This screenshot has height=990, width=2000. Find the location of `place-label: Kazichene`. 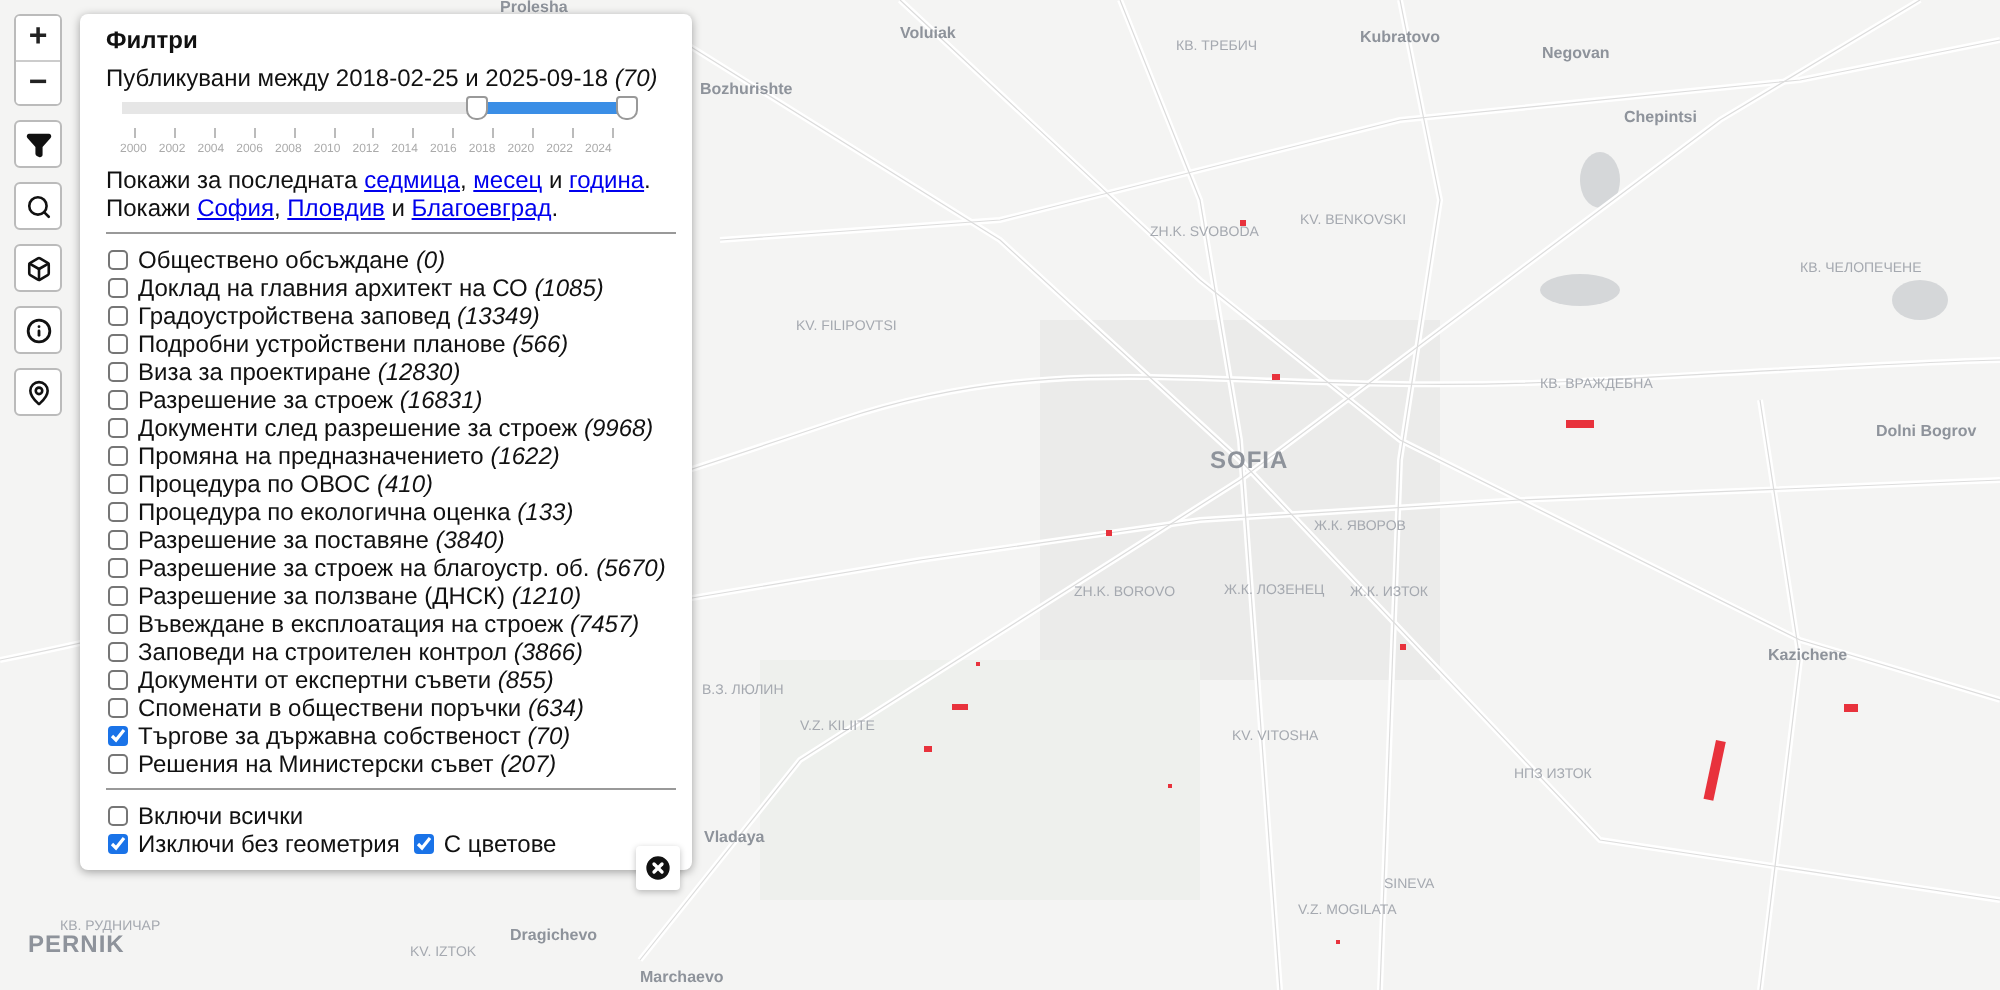

place-label: Kazichene is located at coordinates (1808, 657).